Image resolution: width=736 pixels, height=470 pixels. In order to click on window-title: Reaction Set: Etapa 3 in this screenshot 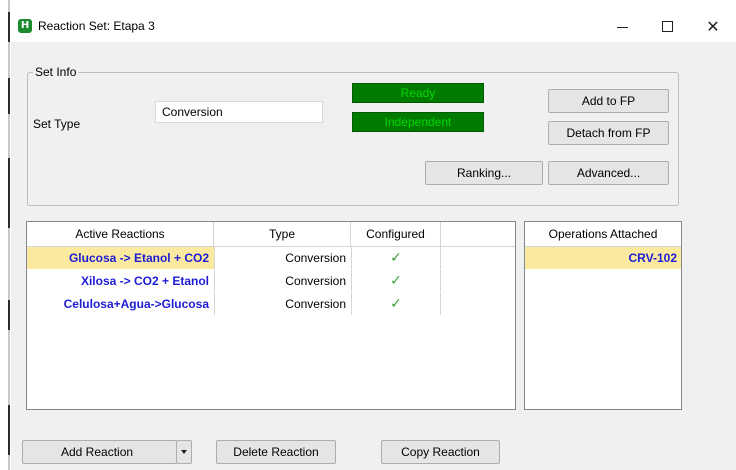, I will do `click(96, 26)`.